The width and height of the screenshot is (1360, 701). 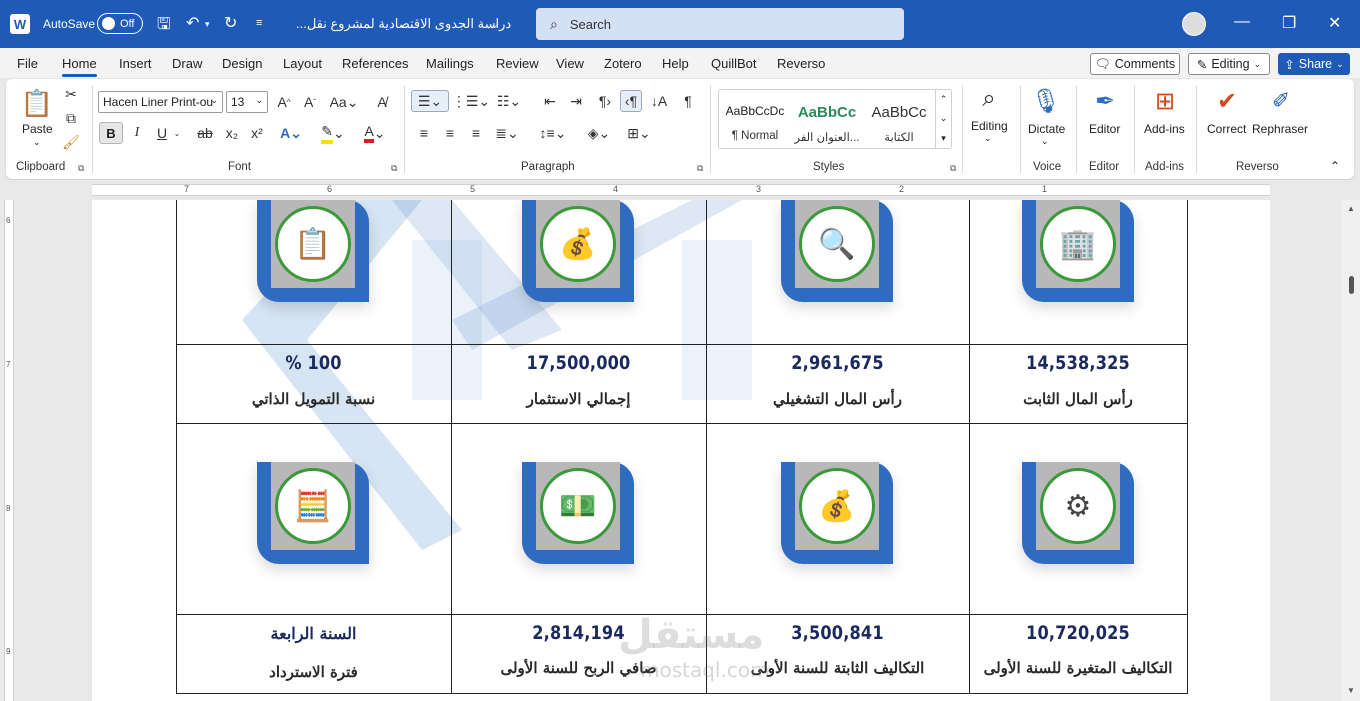 I want to click on tab-insert: Insert, so click(x=135, y=63).